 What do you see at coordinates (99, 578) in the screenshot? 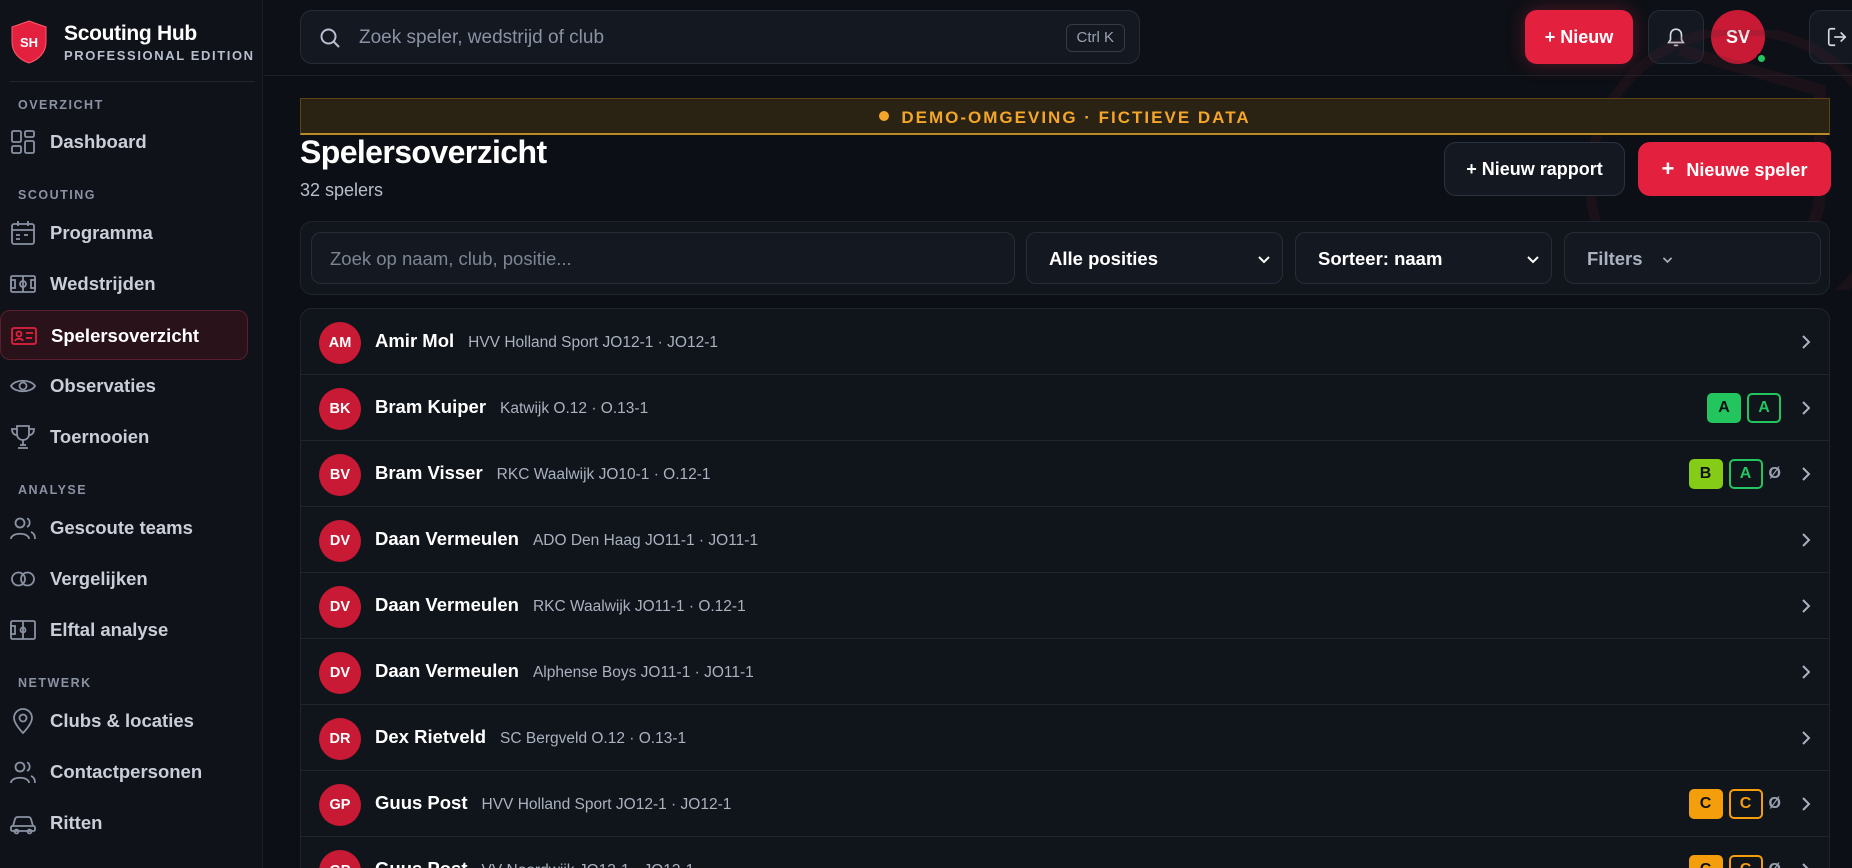
I see `sidebar-item-label: Vergelijken` at bounding box center [99, 578].